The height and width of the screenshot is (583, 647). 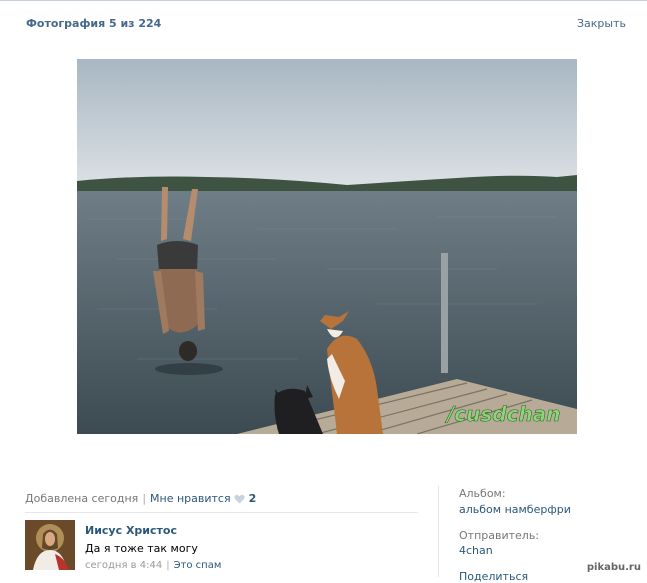 I want to click on like-count: 2, so click(x=252, y=498).